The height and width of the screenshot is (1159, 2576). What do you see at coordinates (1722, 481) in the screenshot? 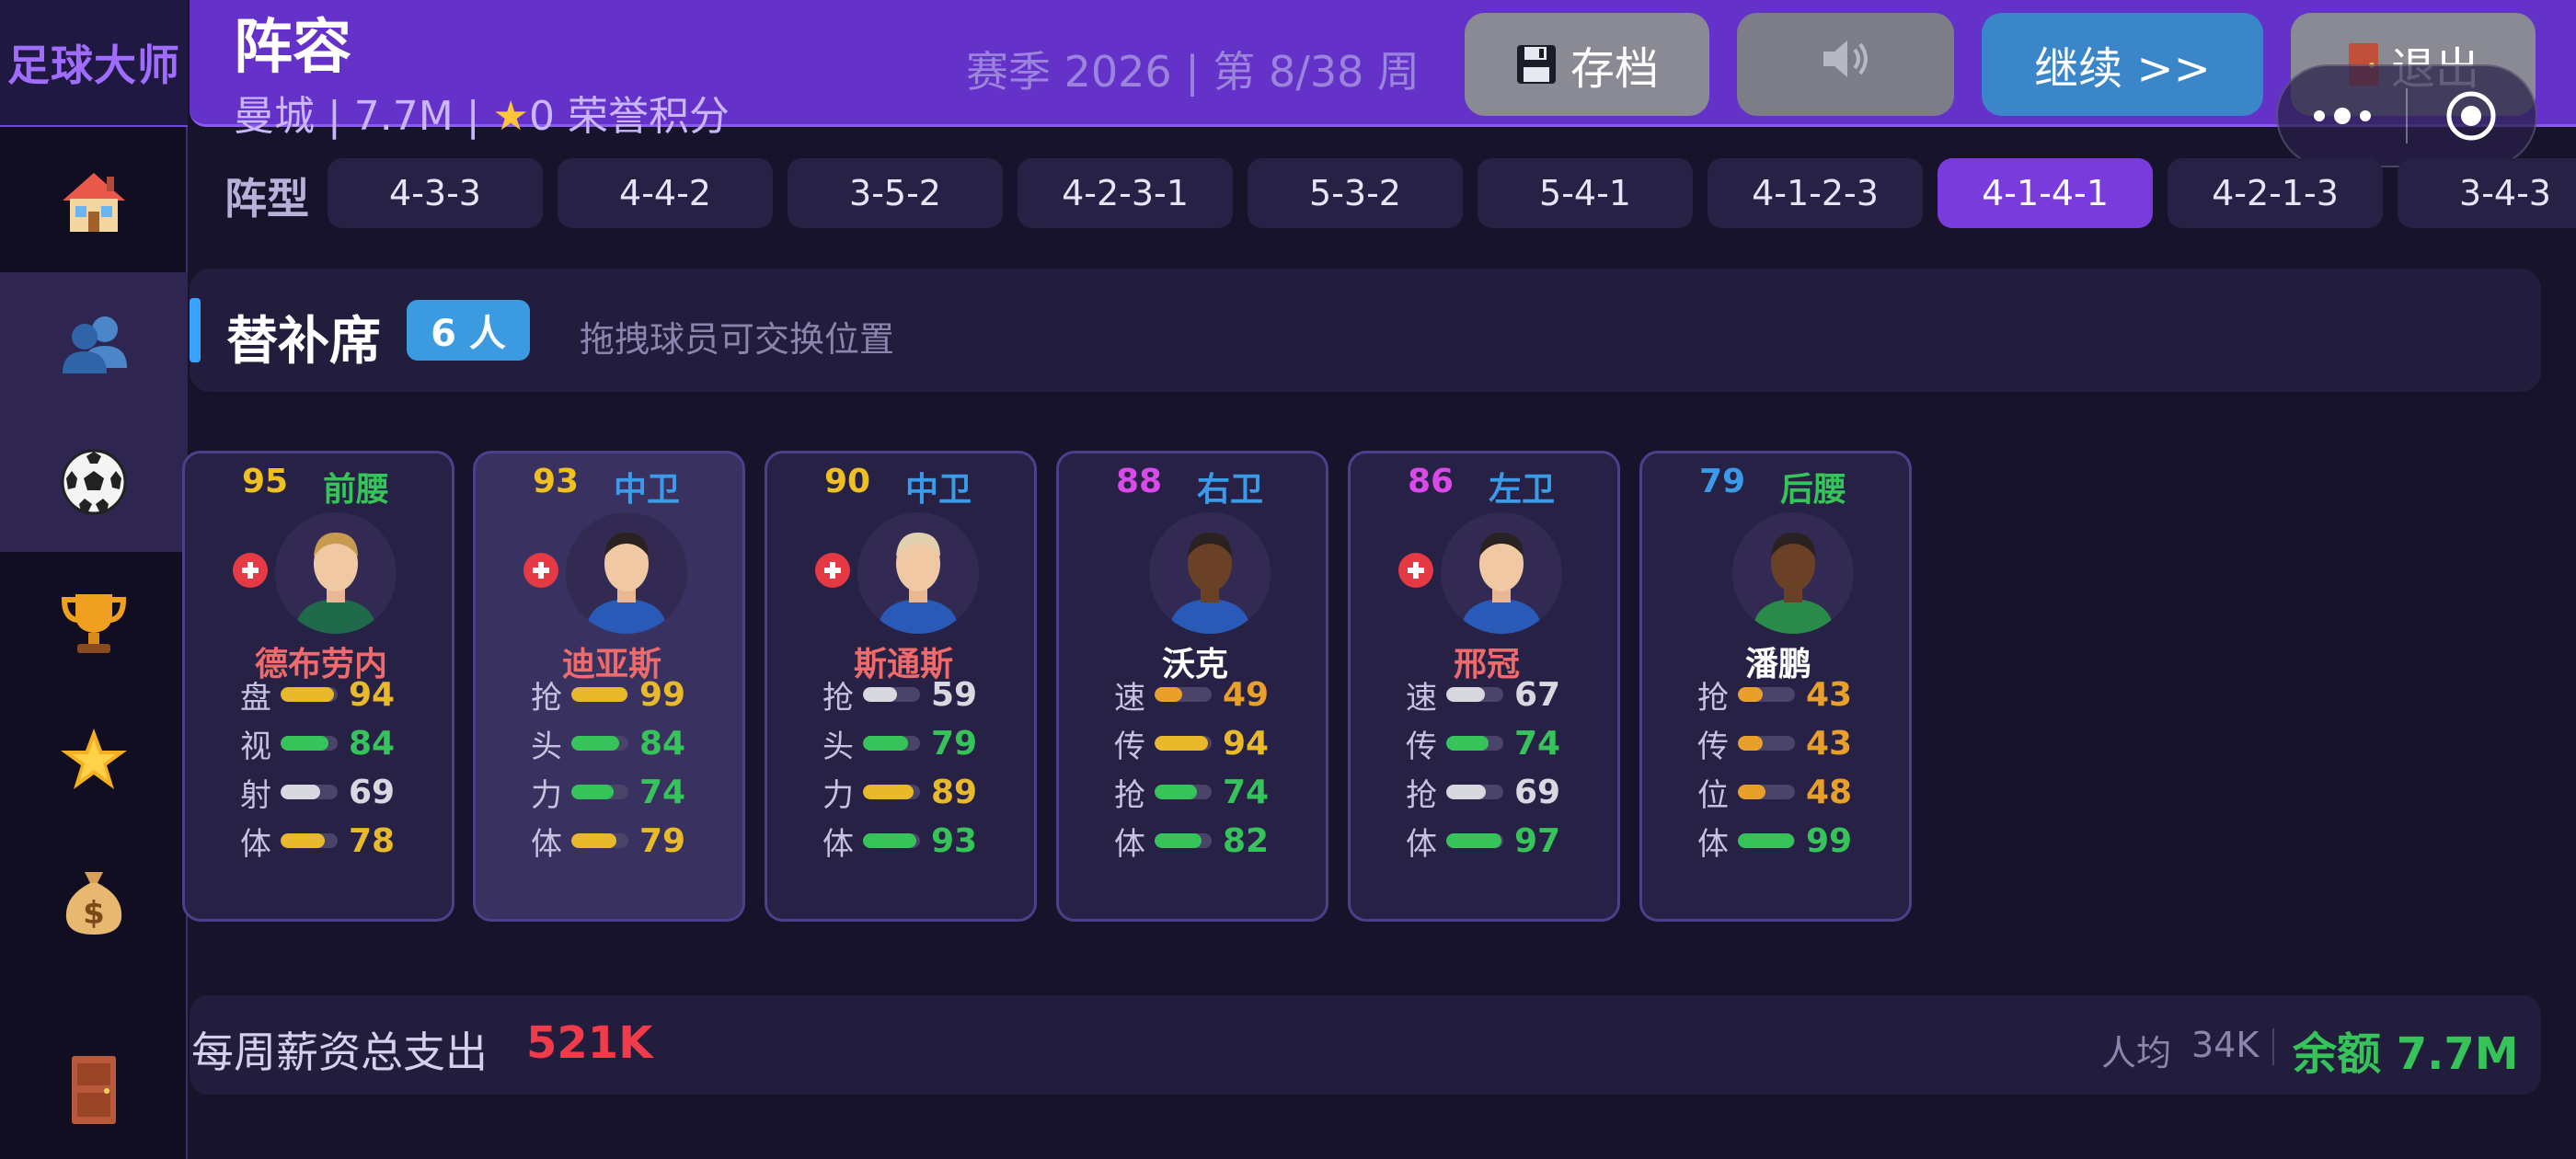
I see `player-rating: 79` at bounding box center [1722, 481].